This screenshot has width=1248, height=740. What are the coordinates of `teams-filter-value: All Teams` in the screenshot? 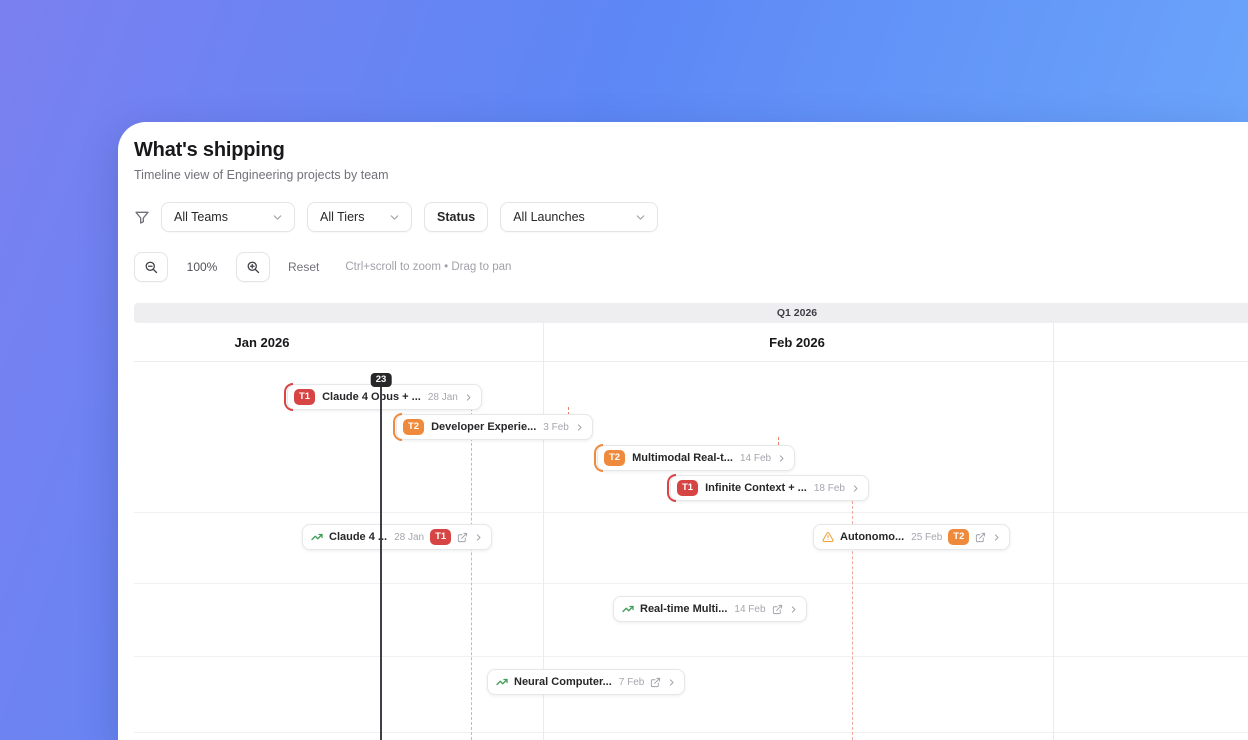 It's located at (201, 217).